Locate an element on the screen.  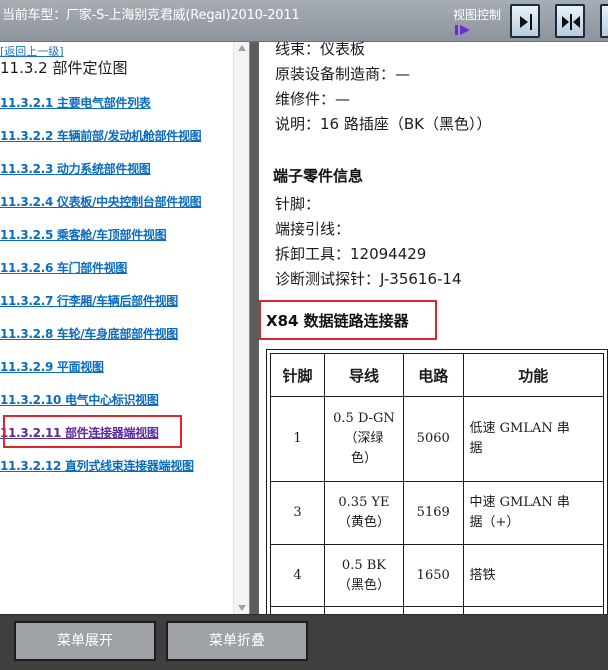
view-left-panel-button is located at coordinates (525, 21).